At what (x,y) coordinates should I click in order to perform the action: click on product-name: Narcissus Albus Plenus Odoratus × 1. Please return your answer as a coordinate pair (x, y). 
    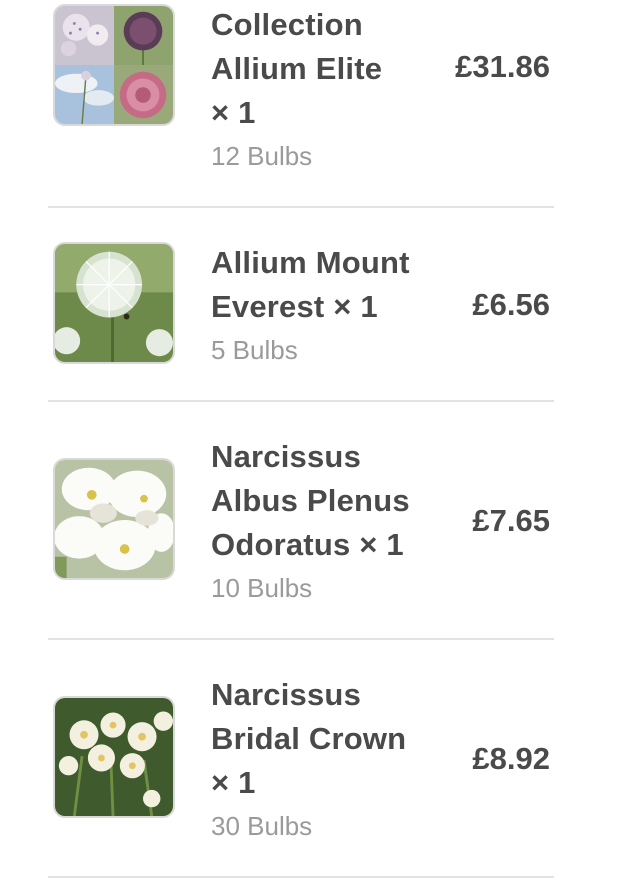
    Looking at the image, I should click on (318, 501).